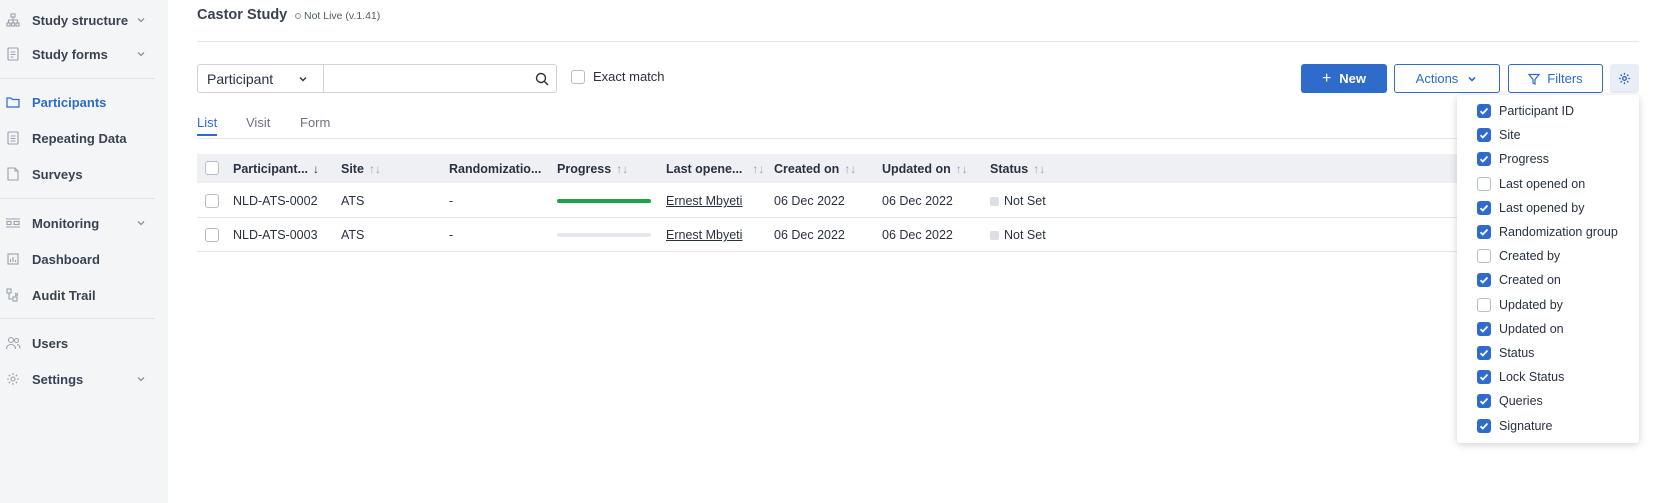  I want to click on column-option-label: Updated on, so click(1531, 328).